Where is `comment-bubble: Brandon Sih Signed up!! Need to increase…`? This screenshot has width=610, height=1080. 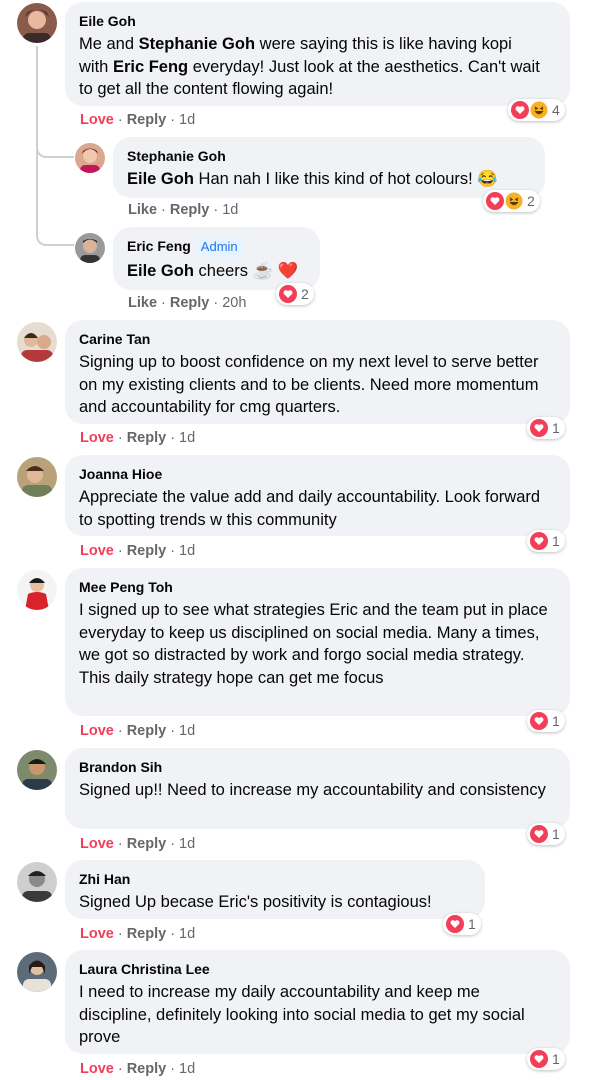 comment-bubble: Brandon Sih Signed up!! Need to increase… is located at coordinates (317, 788).